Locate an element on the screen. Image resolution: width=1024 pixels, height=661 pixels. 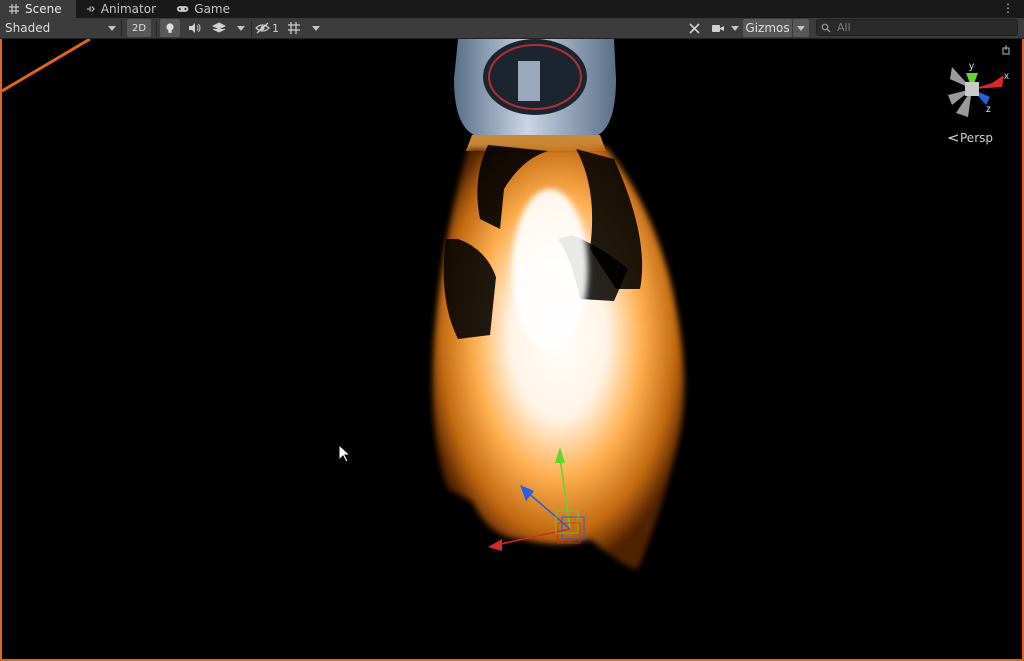
projection-toggle: Persp is located at coordinates (970, 138).